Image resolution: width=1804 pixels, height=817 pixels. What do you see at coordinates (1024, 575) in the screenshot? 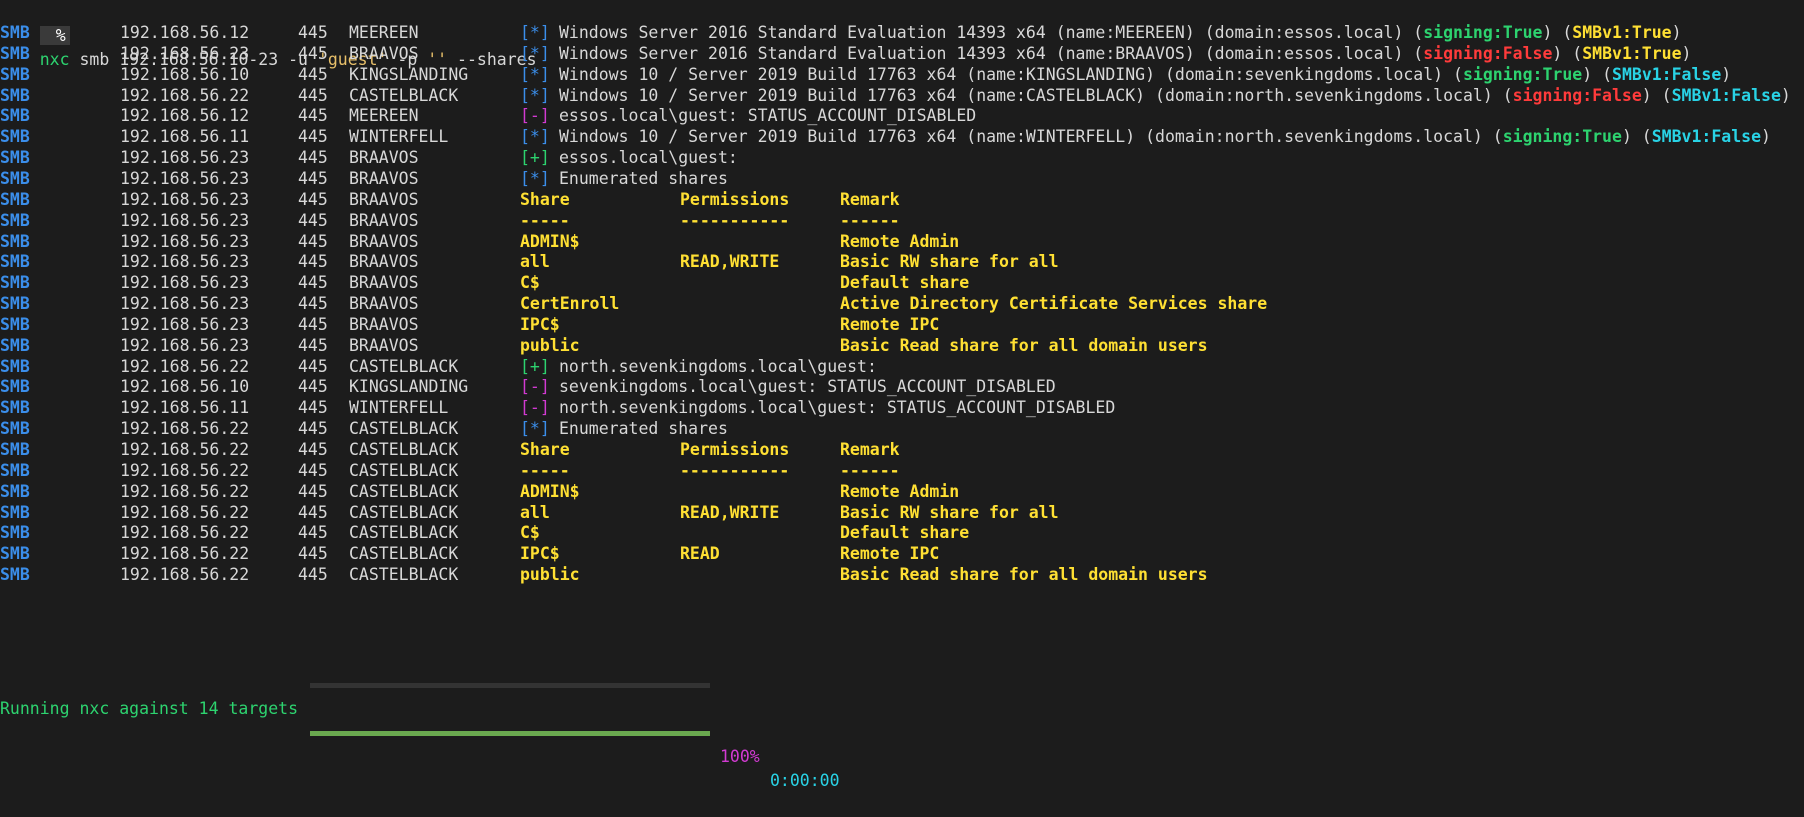
I see `share-remark: Basic Read share for all domain users` at bounding box center [1024, 575].